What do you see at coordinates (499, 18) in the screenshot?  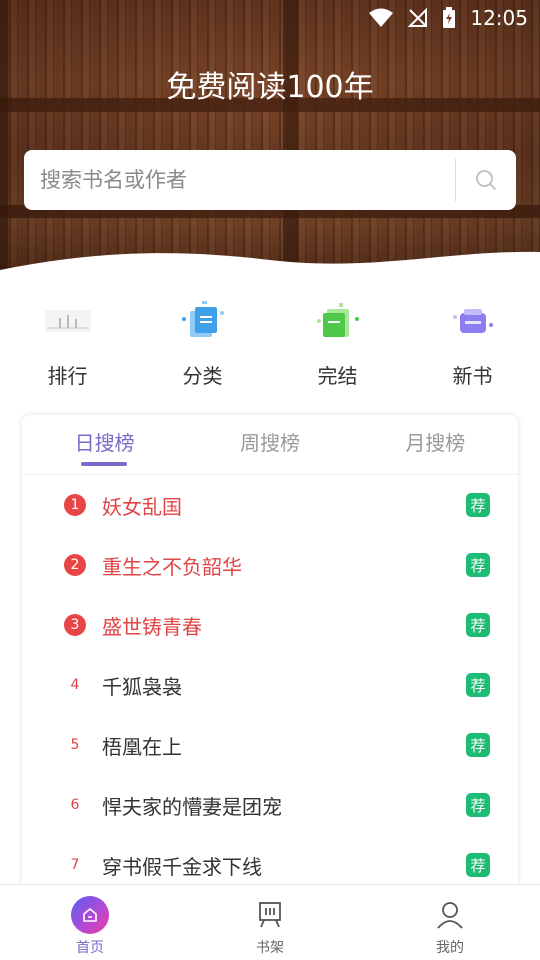 I see `status-time: 12:05` at bounding box center [499, 18].